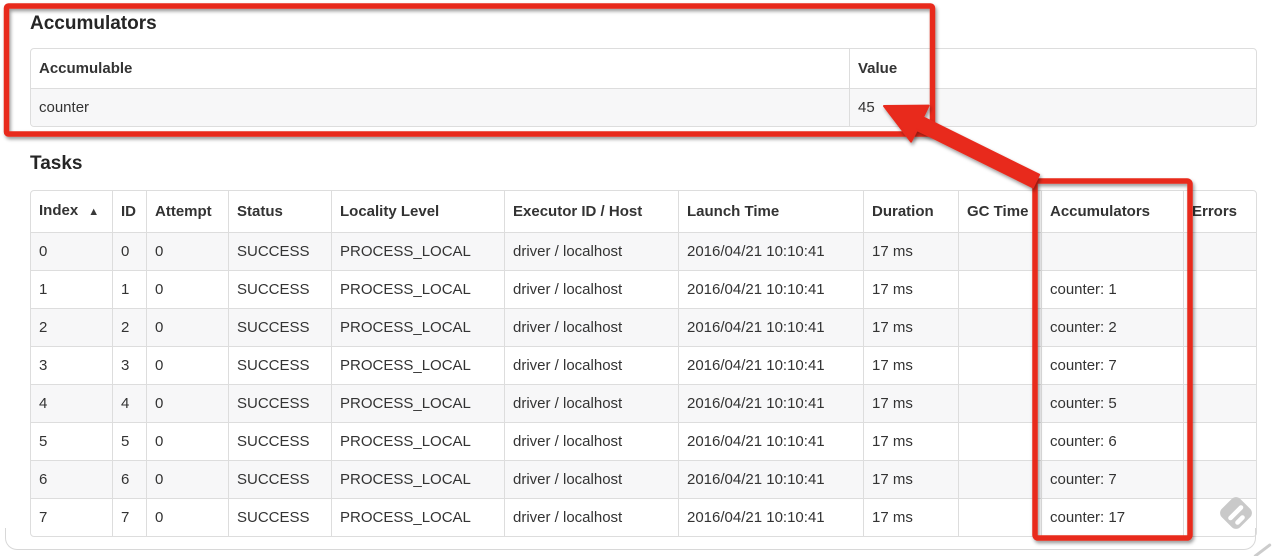  I want to click on index-cell: 2, so click(71, 327).